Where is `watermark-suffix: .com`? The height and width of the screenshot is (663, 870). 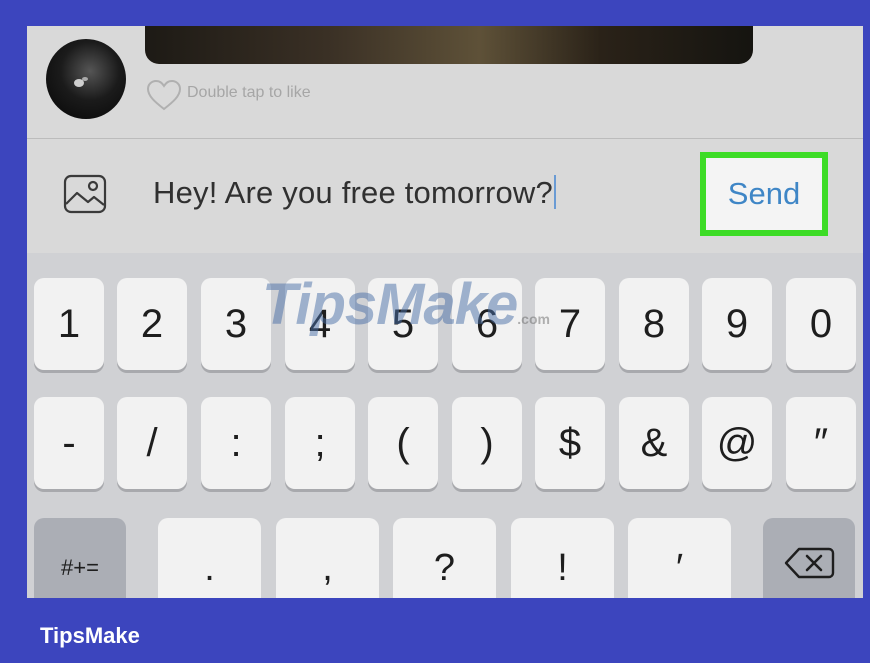
watermark-suffix: .com is located at coordinates (533, 319).